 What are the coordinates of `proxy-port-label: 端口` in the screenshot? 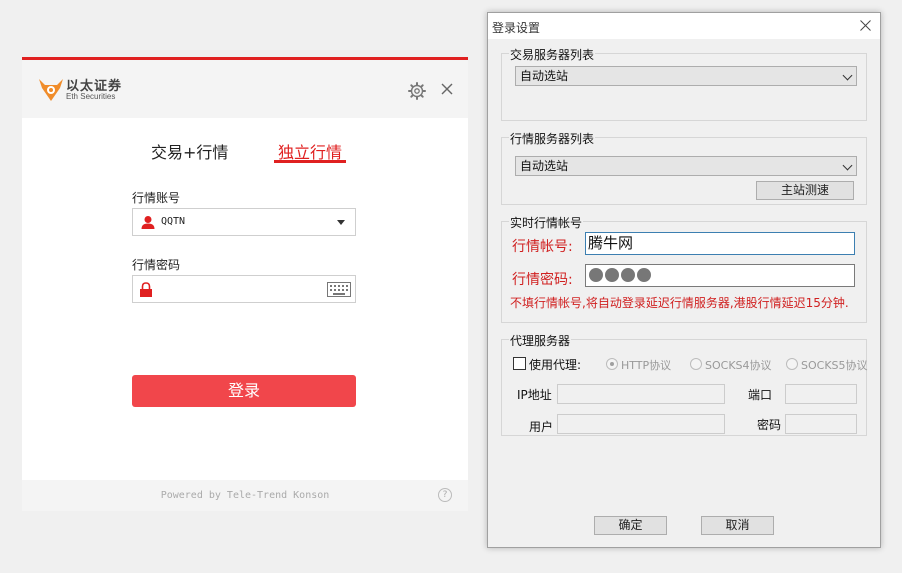 It's located at (760, 395).